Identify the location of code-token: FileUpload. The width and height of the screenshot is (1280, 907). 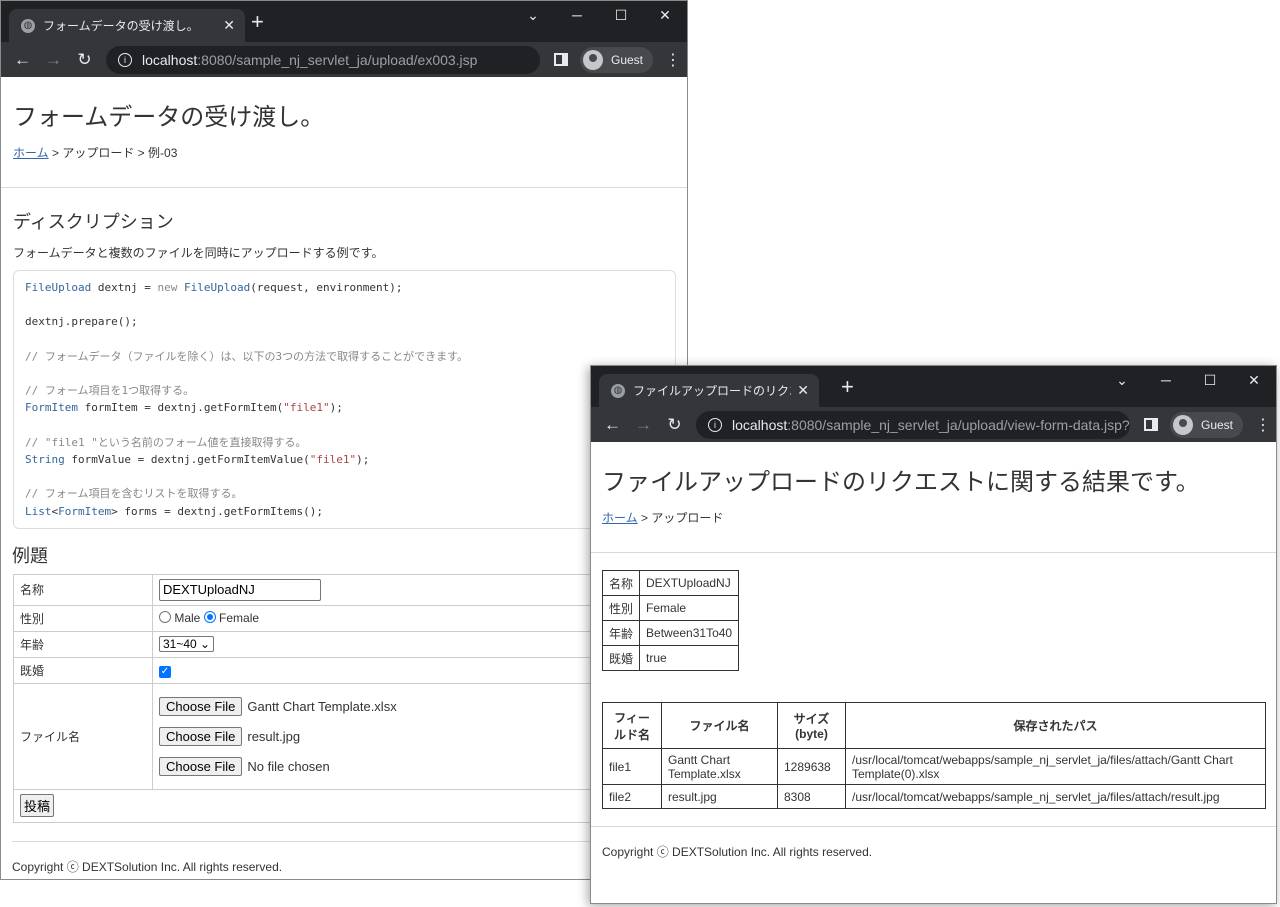
(58, 287).